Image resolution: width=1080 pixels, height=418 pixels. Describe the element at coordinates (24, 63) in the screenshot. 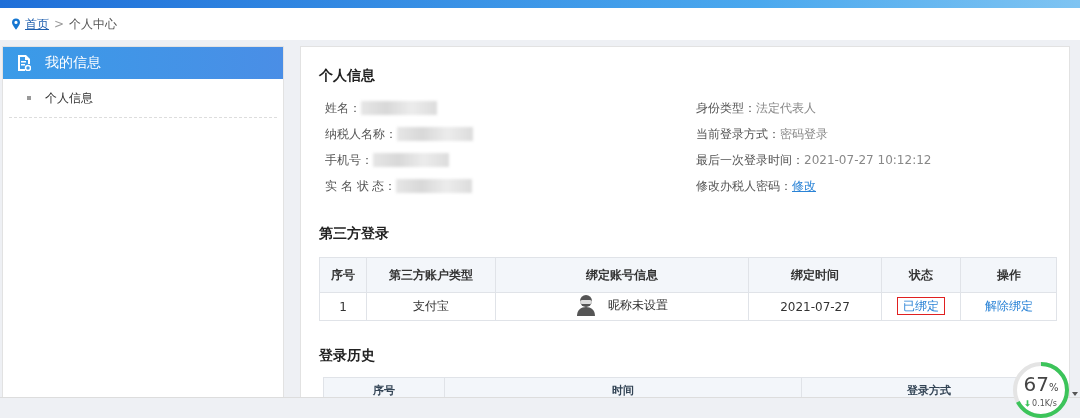

I see `document-icon` at that location.